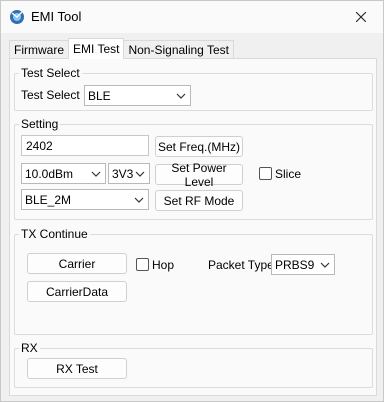 The width and height of the screenshot is (384, 402). I want to click on power-value: 10.0dBm, so click(49, 173).